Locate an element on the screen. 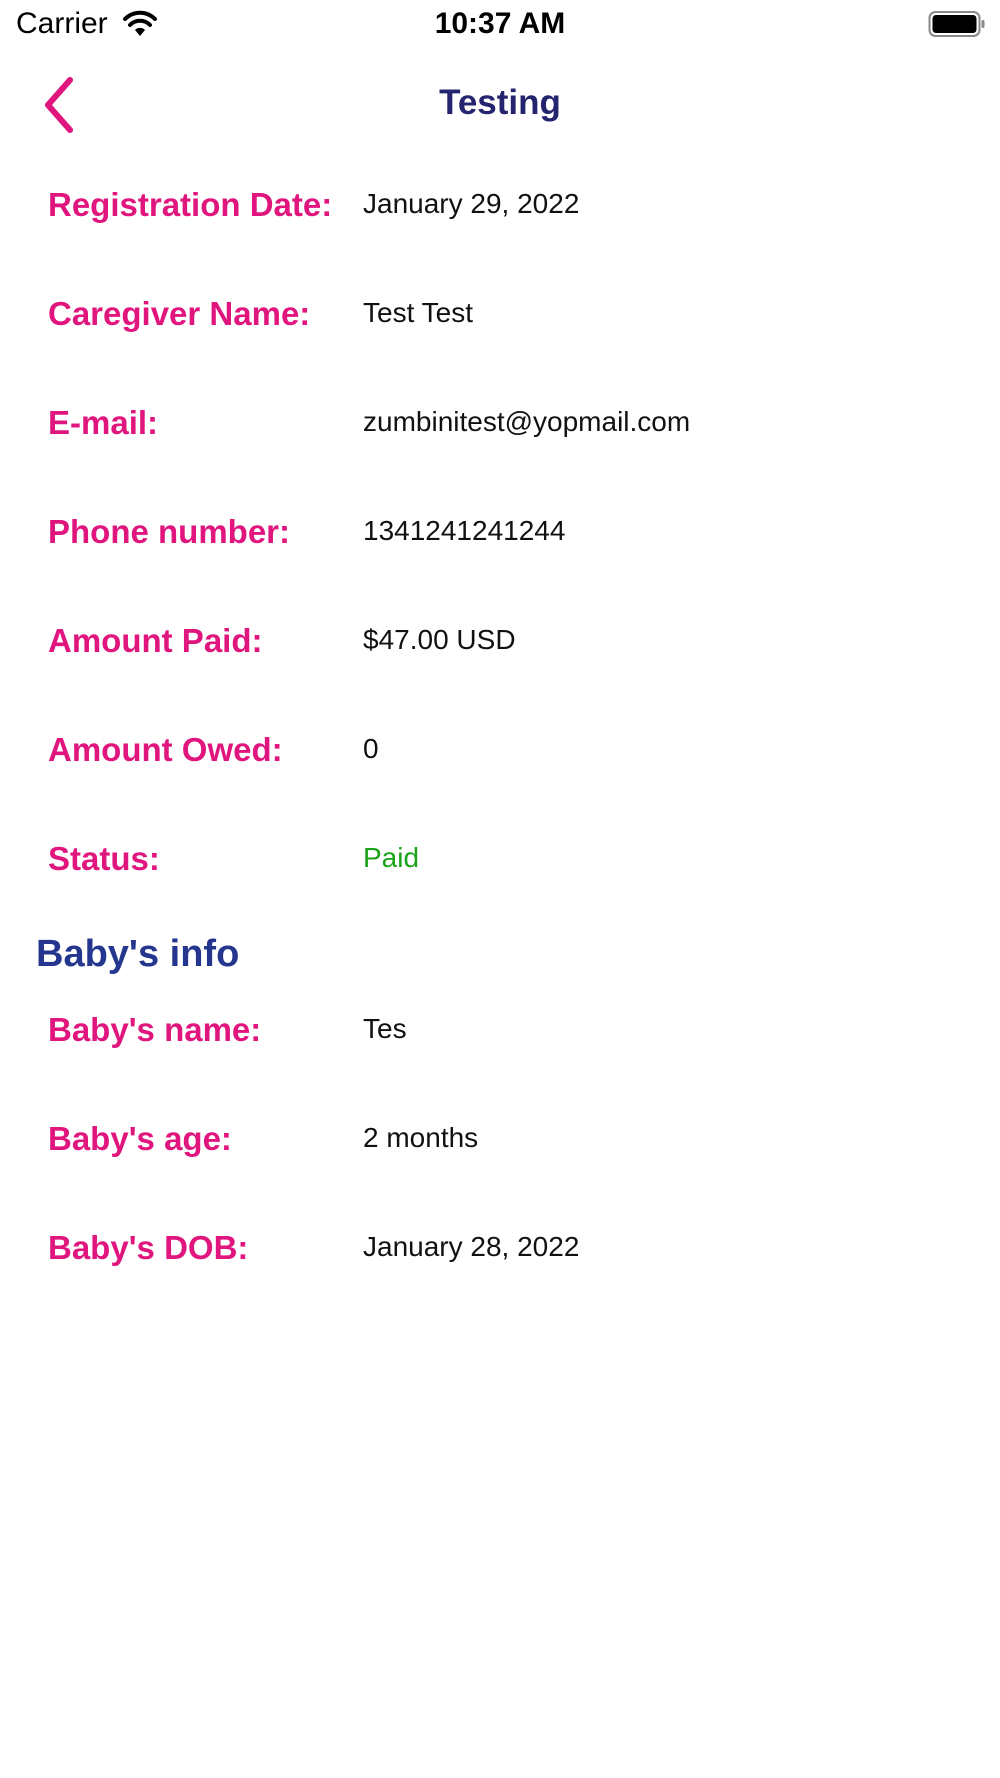 The height and width of the screenshot is (1778, 1000). detail-row-babys-dob: Baby's DOB: January 28, 2022 is located at coordinates (508, 1249).